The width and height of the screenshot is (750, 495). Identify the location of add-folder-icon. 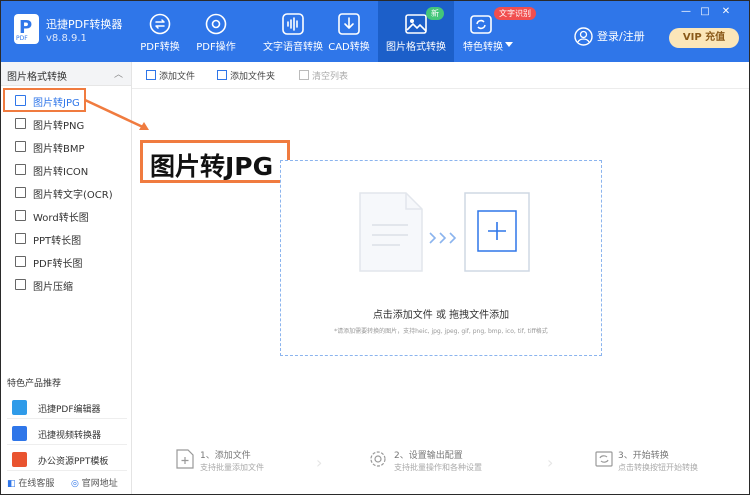
(222, 75).